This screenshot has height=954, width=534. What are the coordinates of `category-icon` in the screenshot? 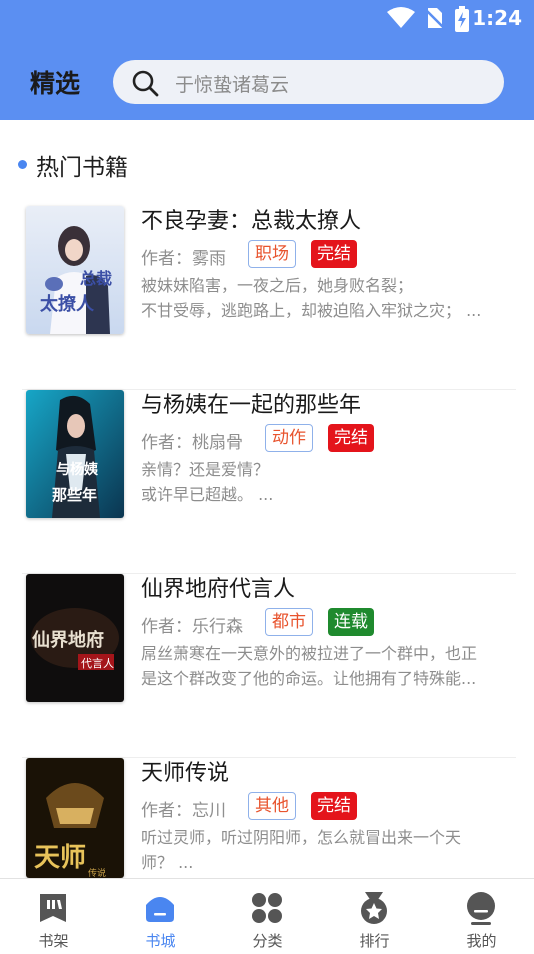 It's located at (267, 908).